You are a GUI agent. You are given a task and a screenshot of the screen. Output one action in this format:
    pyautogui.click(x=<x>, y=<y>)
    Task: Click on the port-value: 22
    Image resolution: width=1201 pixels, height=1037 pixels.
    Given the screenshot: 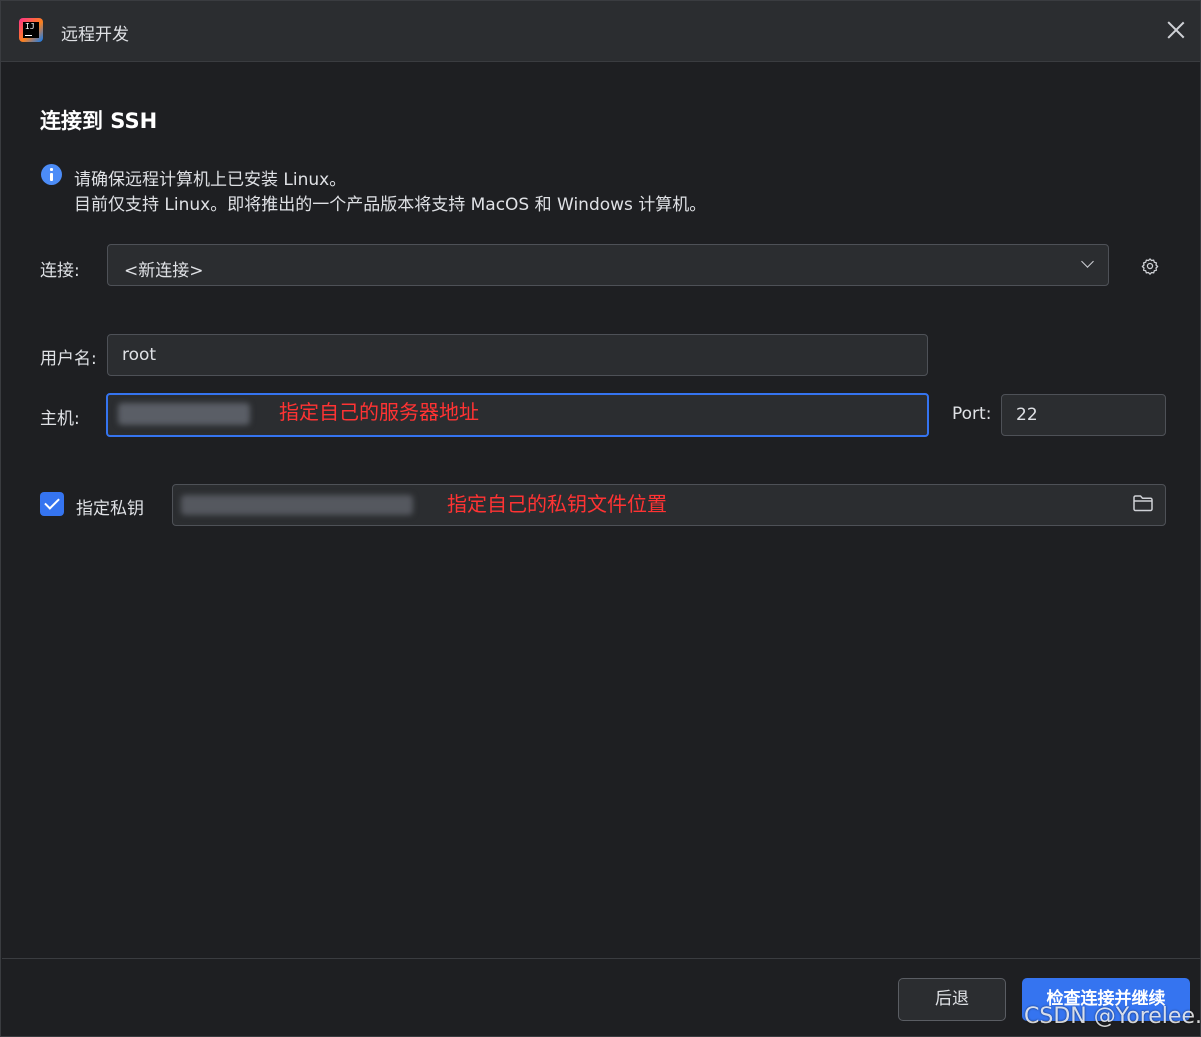 What is the action you would take?
    pyautogui.click(x=1027, y=415)
    